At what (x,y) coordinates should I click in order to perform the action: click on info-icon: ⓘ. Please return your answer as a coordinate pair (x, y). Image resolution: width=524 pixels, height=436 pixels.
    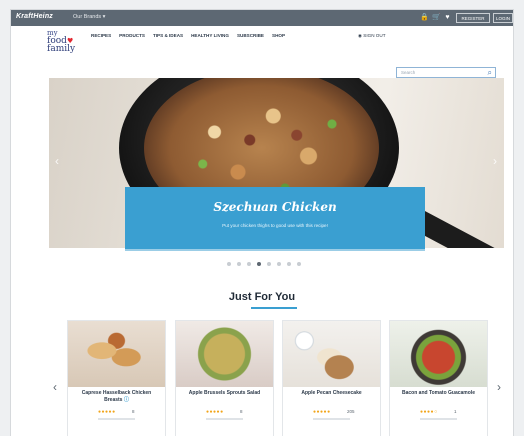
    Looking at the image, I should click on (126, 400).